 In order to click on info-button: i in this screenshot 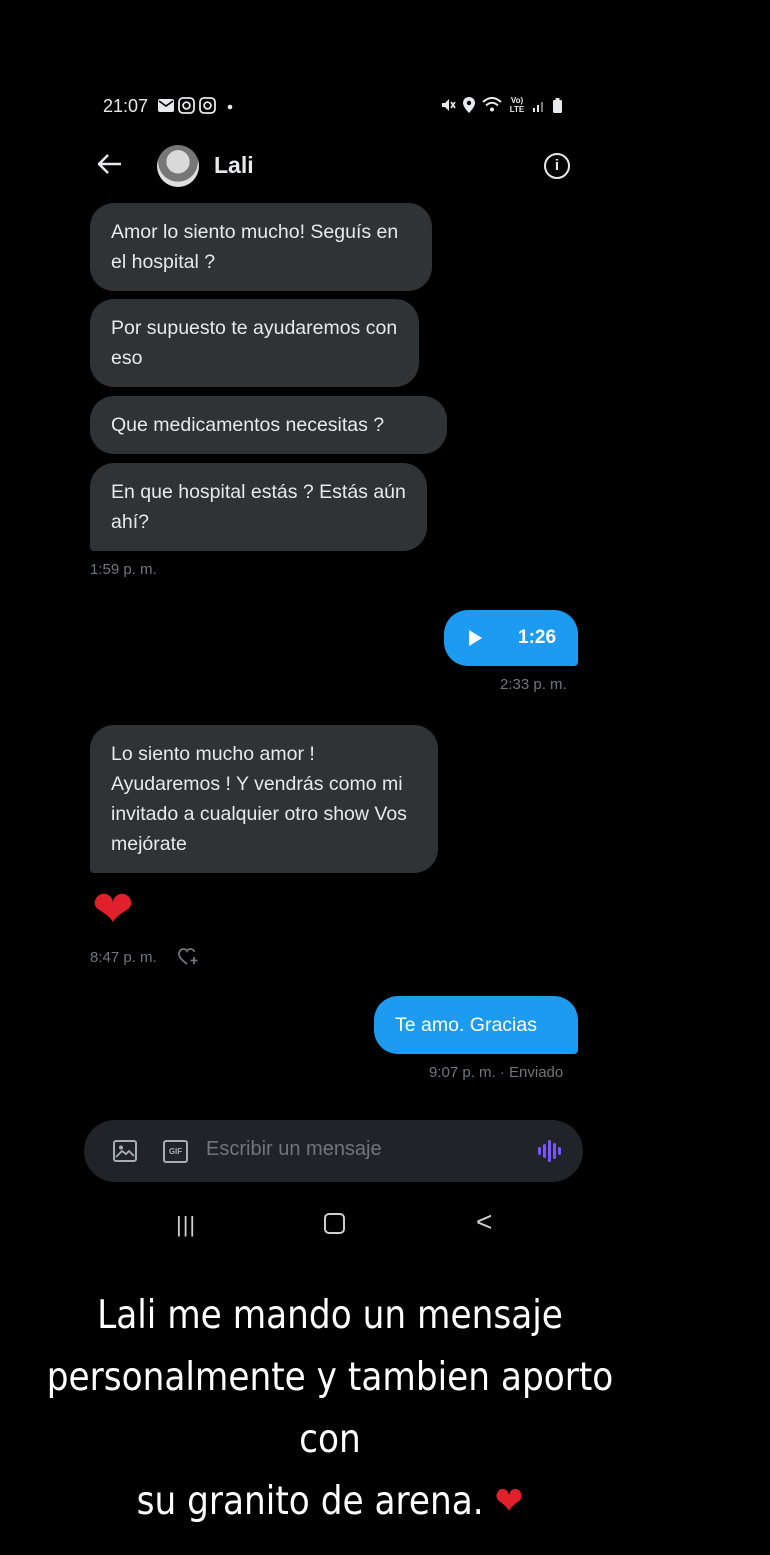, I will do `click(557, 166)`.